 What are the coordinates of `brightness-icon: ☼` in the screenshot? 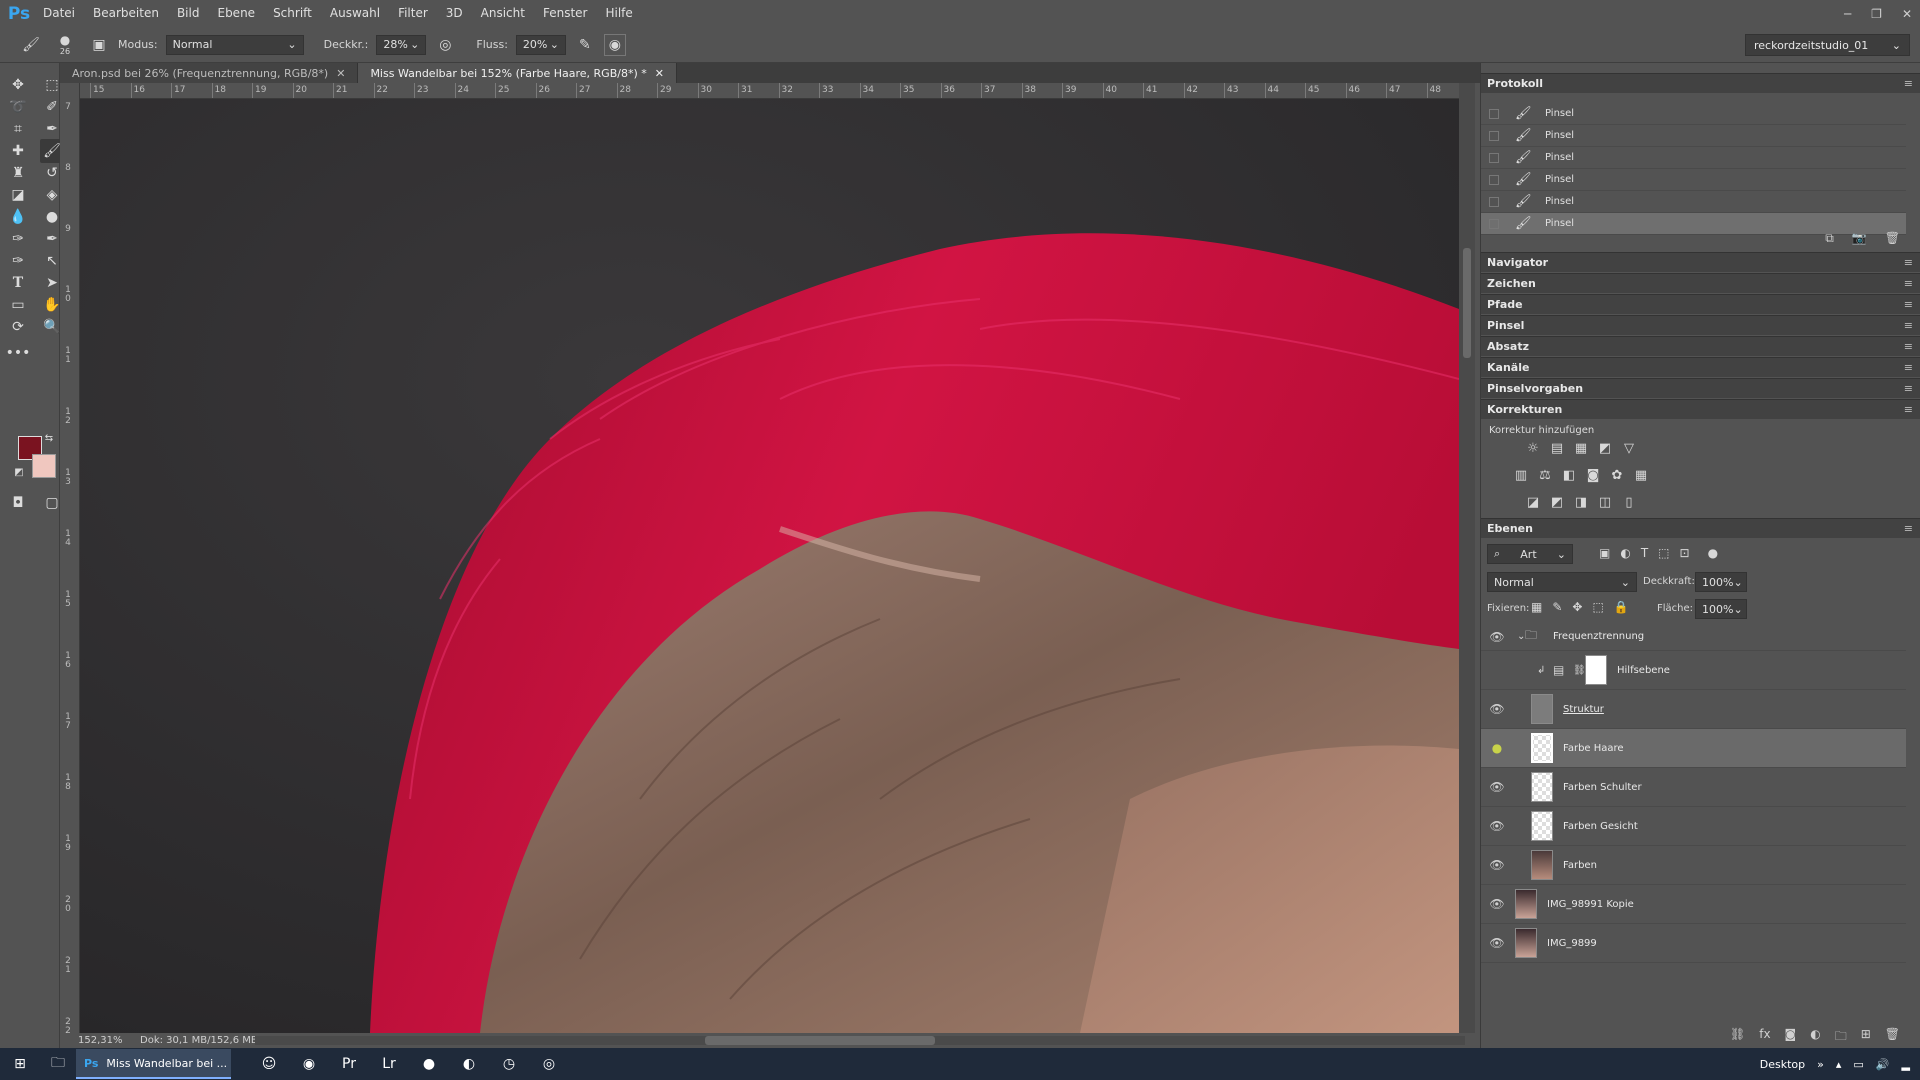 It's located at (1533, 448).